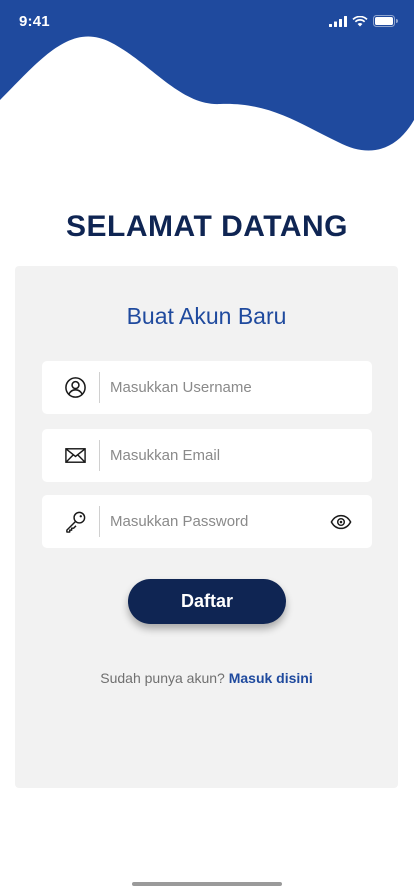  I want to click on user-circle-icon, so click(75, 387).